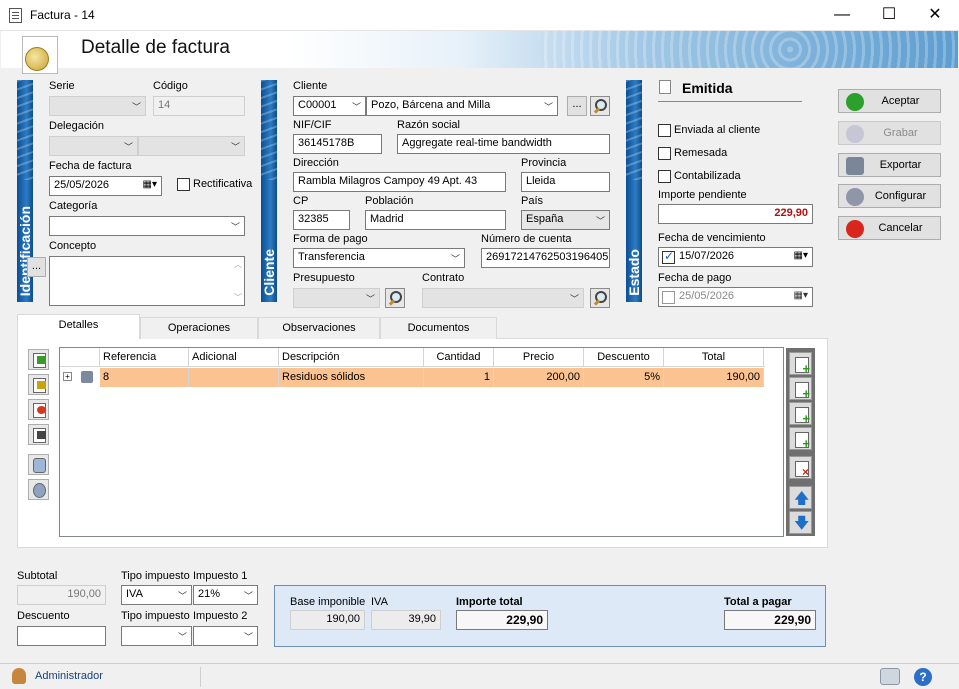  What do you see at coordinates (144, 357) in the screenshot?
I see `col-referencia: Referencia` at bounding box center [144, 357].